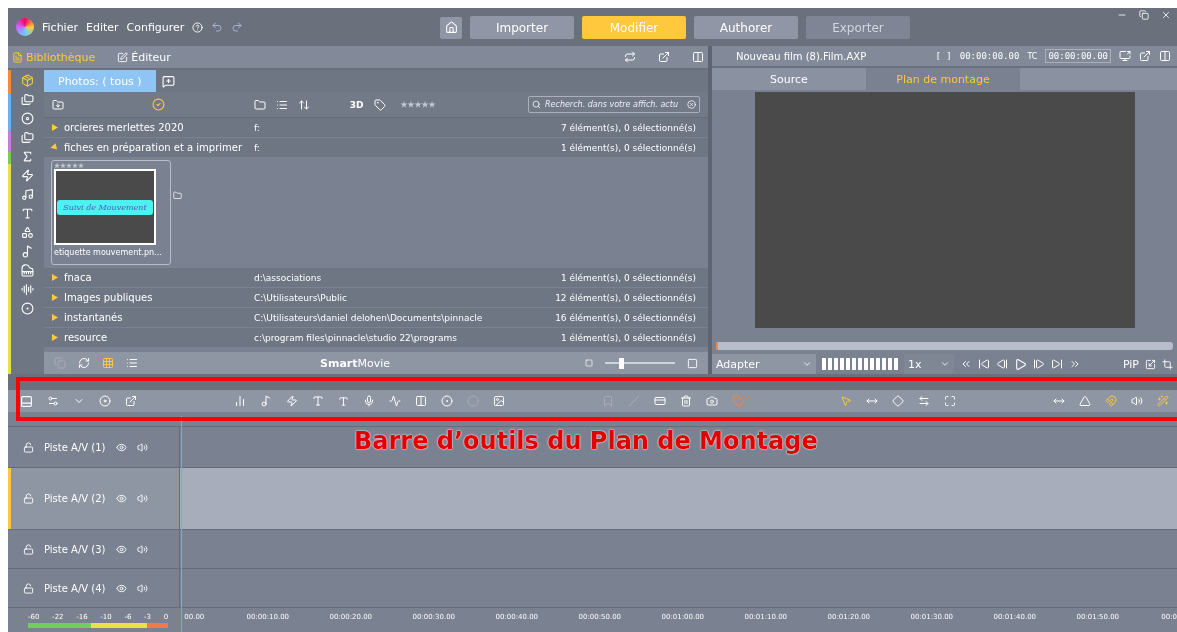  Describe the element at coordinates (692, 363) in the screenshot. I see `large-square-icon` at that location.